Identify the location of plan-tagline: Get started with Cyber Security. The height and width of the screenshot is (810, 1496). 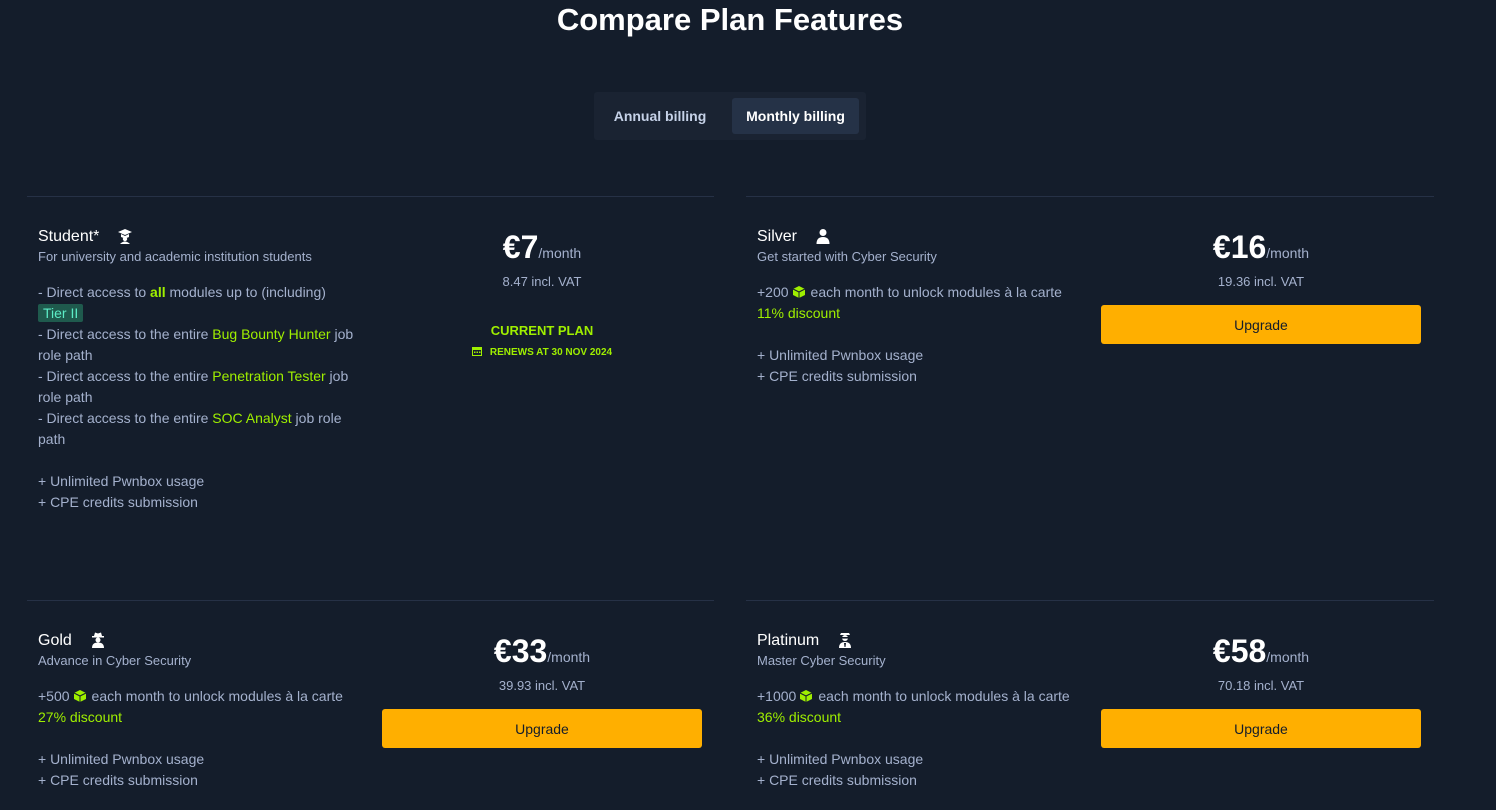
(847, 256).